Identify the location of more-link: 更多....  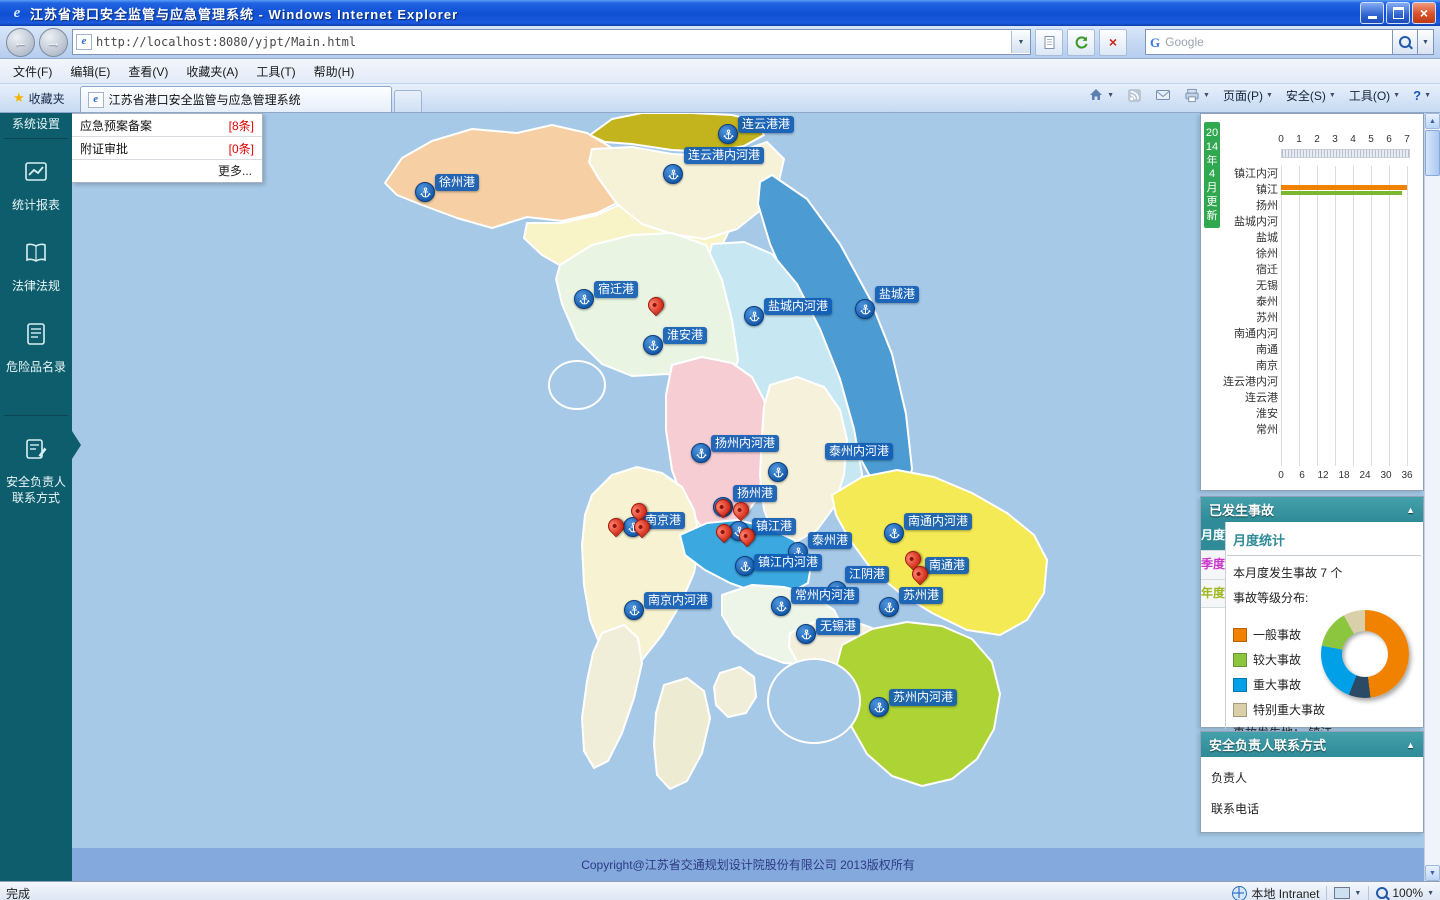
(167, 171).